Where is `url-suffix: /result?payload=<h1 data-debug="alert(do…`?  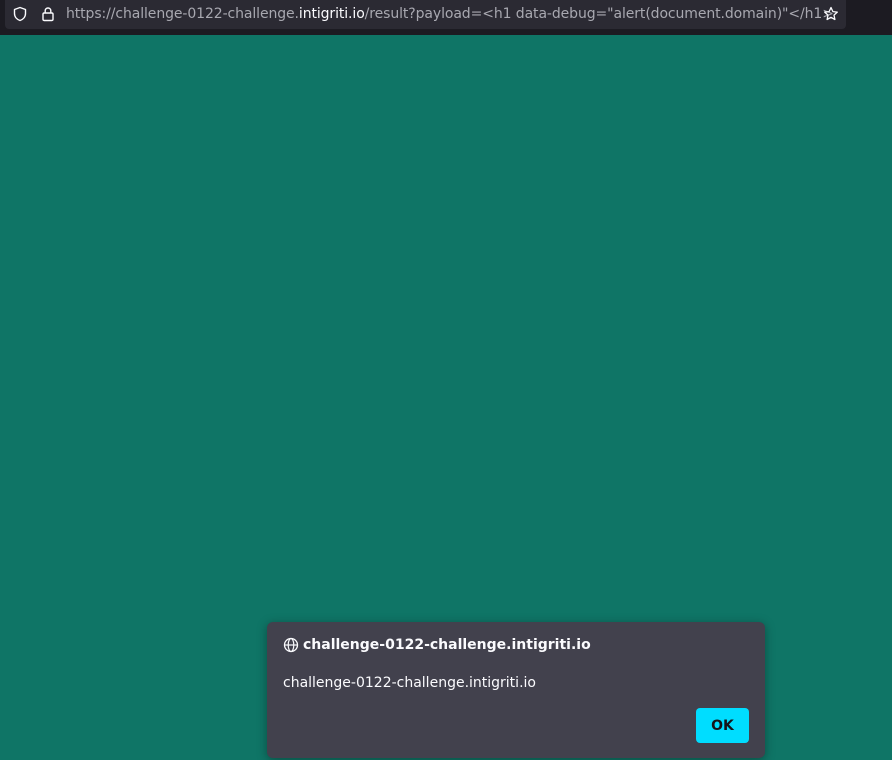 url-suffix: /result?payload=<h1 data-debug="alert(do… is located at coordinates (599, 14).